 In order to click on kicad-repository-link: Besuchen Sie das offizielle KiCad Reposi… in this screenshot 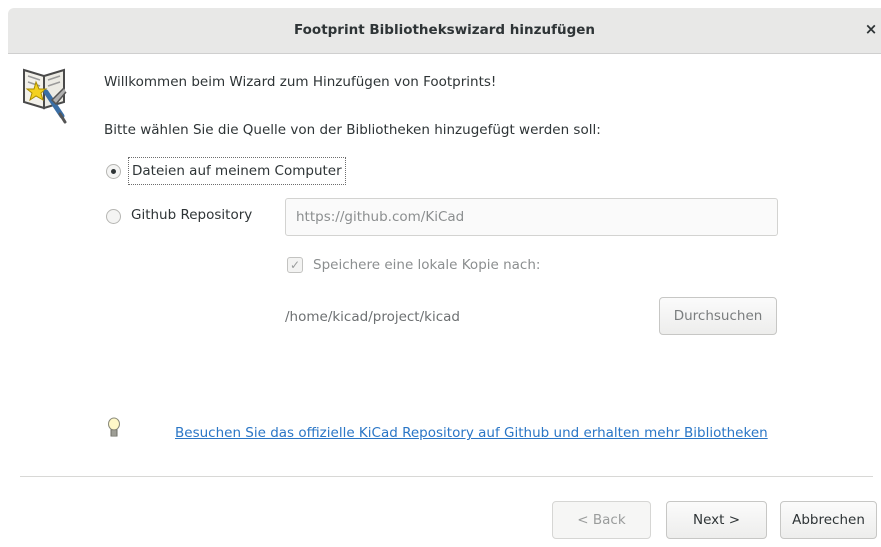, I will do `click(471, 433)`.